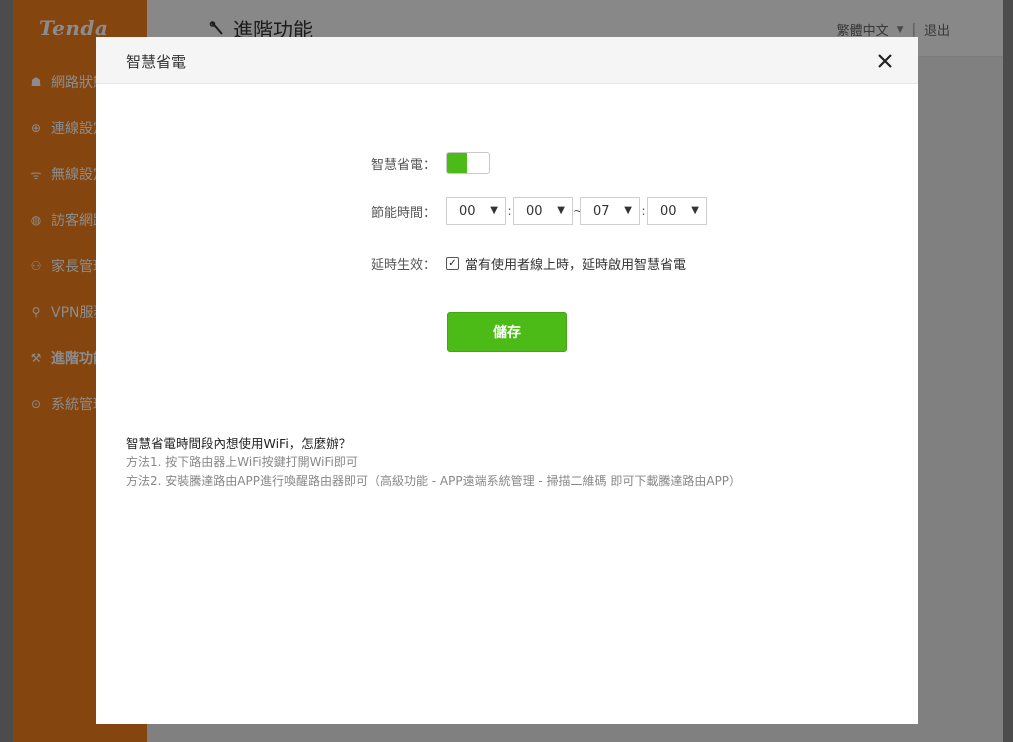 Image resolution: width=1013 pixels, height=742 pixels. Describe the element at coordinates (885, 61) in the screenshot. I see `close-icon` at that location.